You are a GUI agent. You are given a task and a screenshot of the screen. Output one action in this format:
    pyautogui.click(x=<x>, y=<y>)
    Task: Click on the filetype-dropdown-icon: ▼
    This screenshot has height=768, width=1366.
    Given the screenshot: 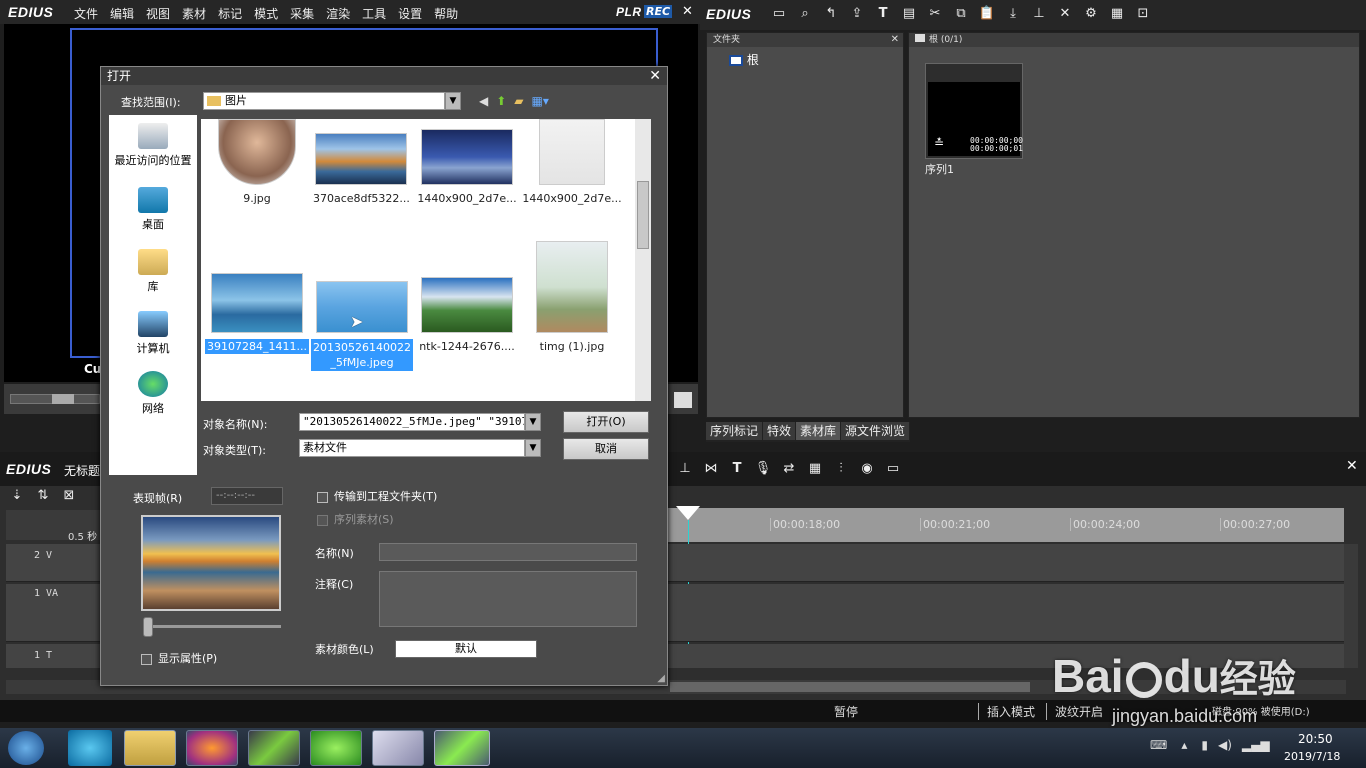 What is the action you would take?
    pyautogui.click(x=533, y=448)
    